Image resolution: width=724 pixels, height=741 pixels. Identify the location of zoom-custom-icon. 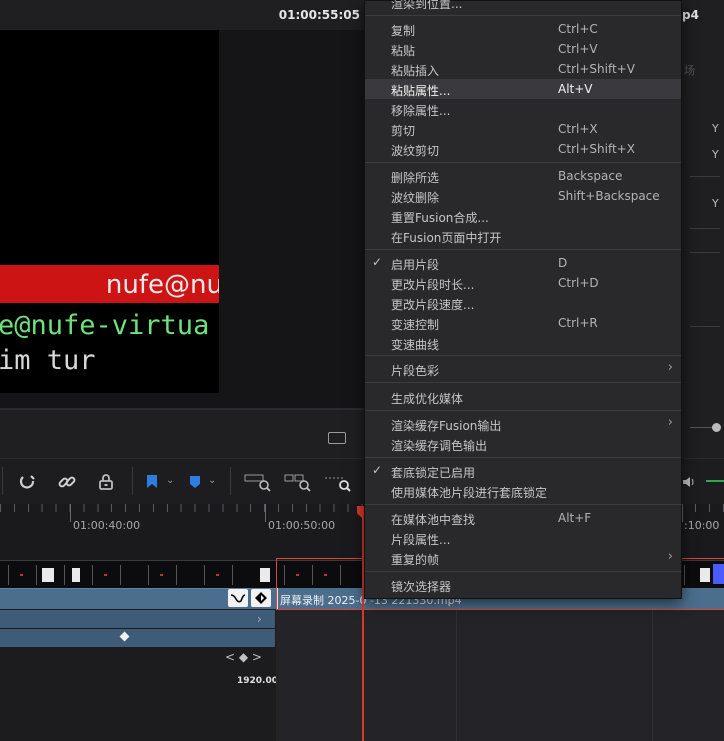
(338, 482).